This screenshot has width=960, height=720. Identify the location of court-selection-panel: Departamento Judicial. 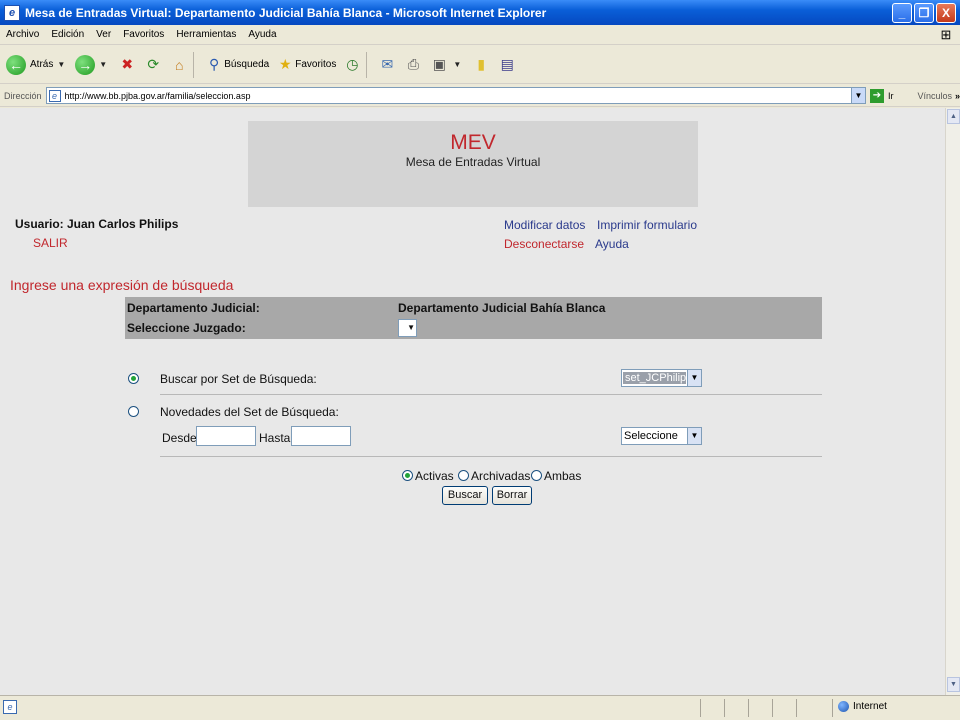
(473, 318).